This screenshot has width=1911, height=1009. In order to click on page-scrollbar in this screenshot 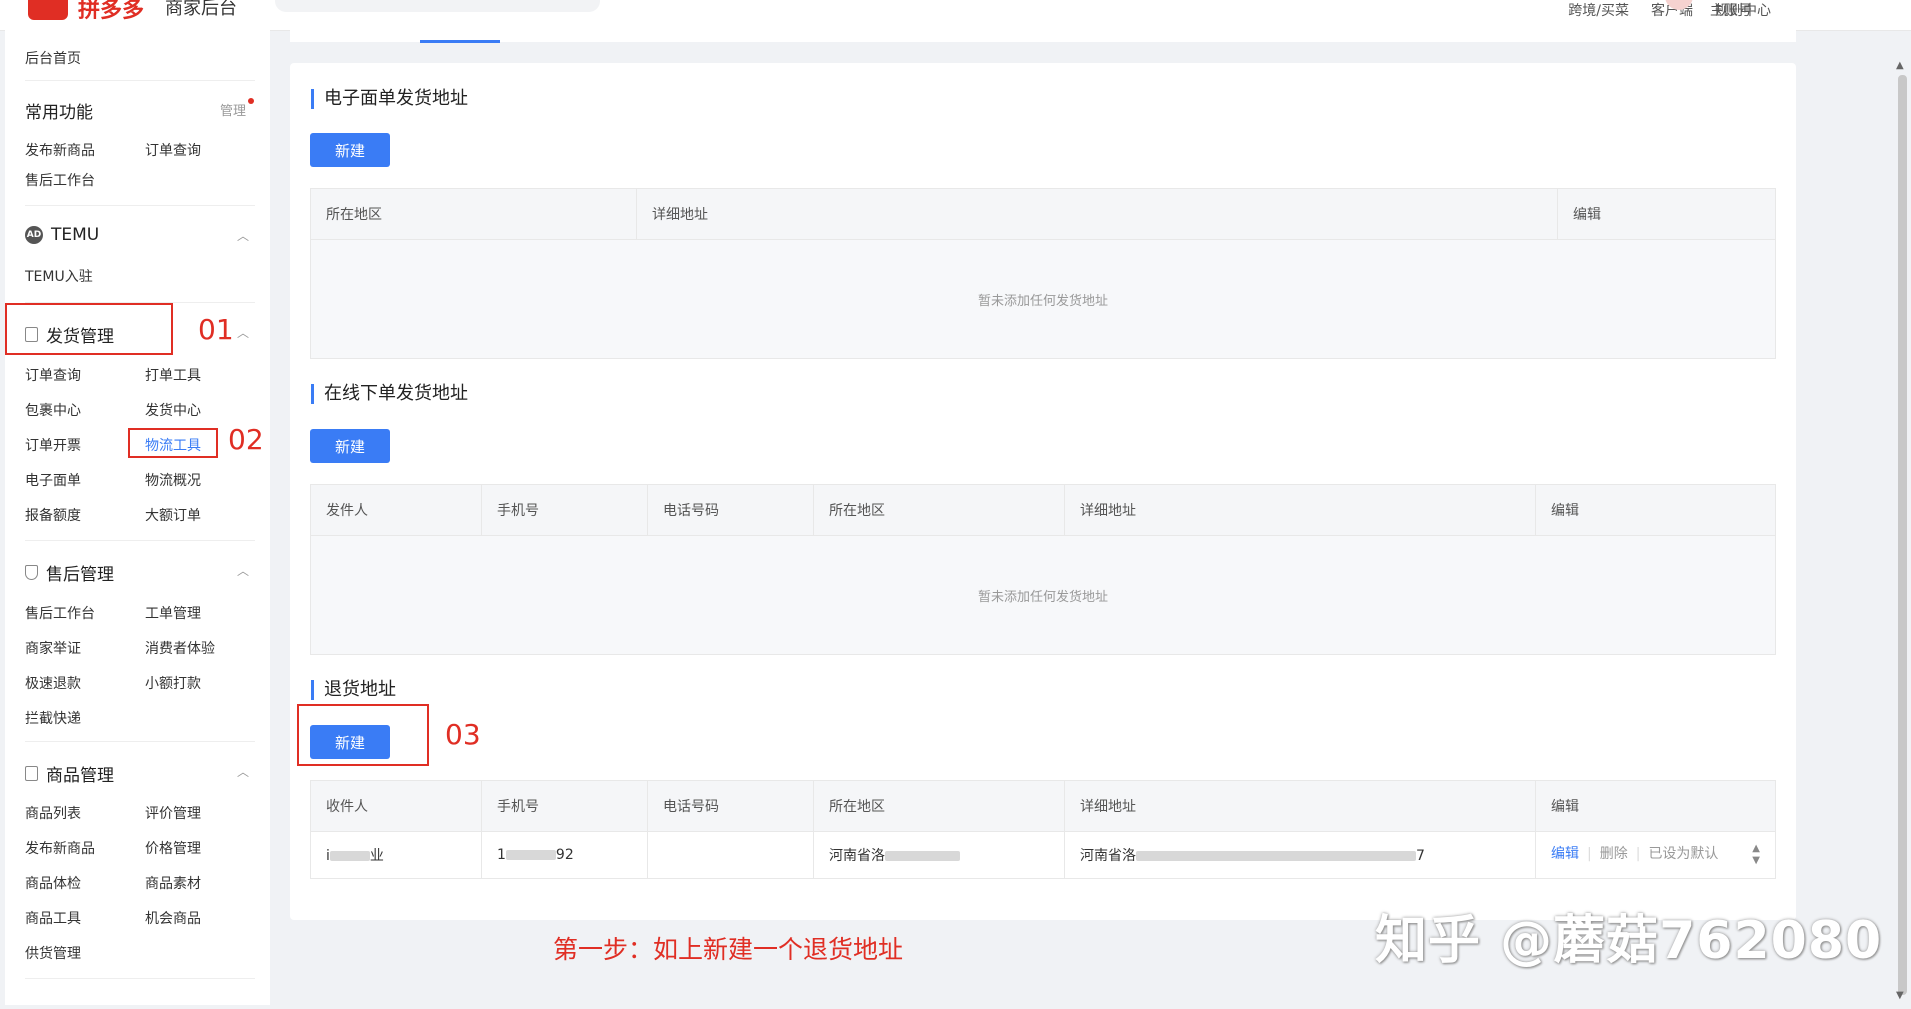, I will do `click(1902, 535)`.